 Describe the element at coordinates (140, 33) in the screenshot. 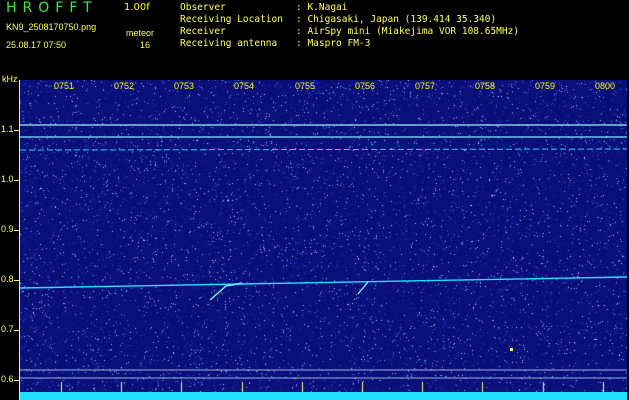

I see `meteor-label: meteor` at that location.